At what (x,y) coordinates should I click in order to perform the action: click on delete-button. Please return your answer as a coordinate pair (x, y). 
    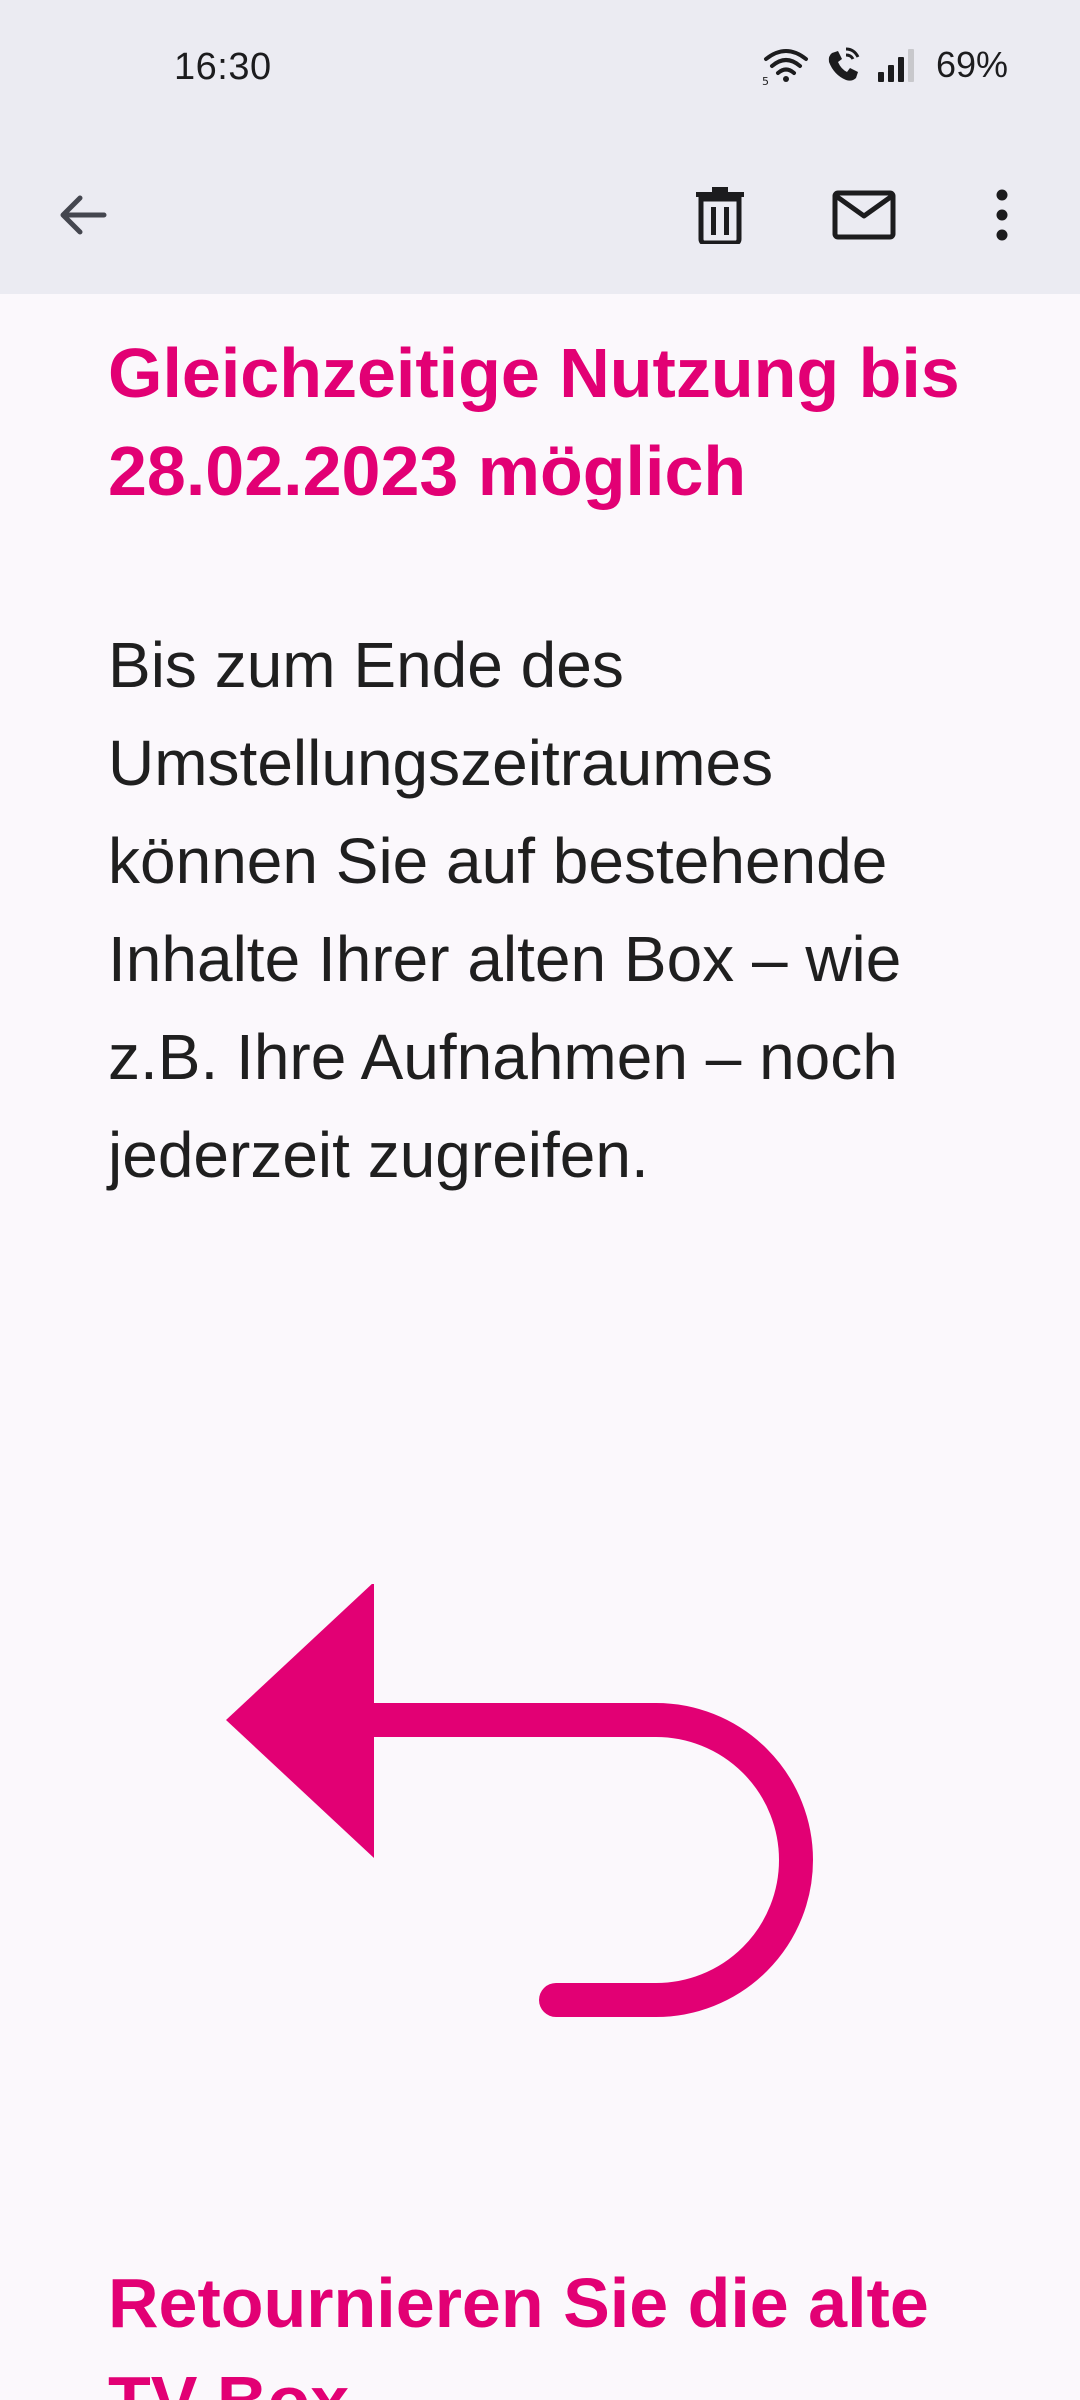
    Looking at the image, I should click on (720, 217).